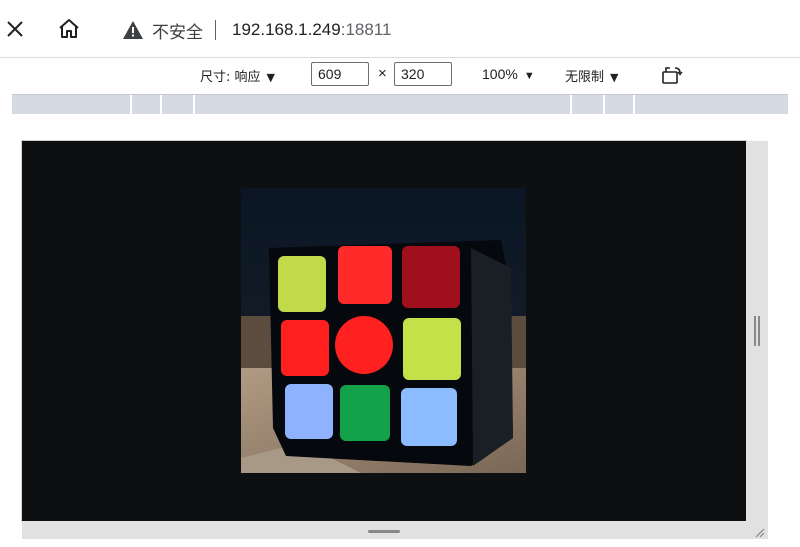 The width and height of the screenshot is (800, 547). I want to click on close-button, so click(15, 29).